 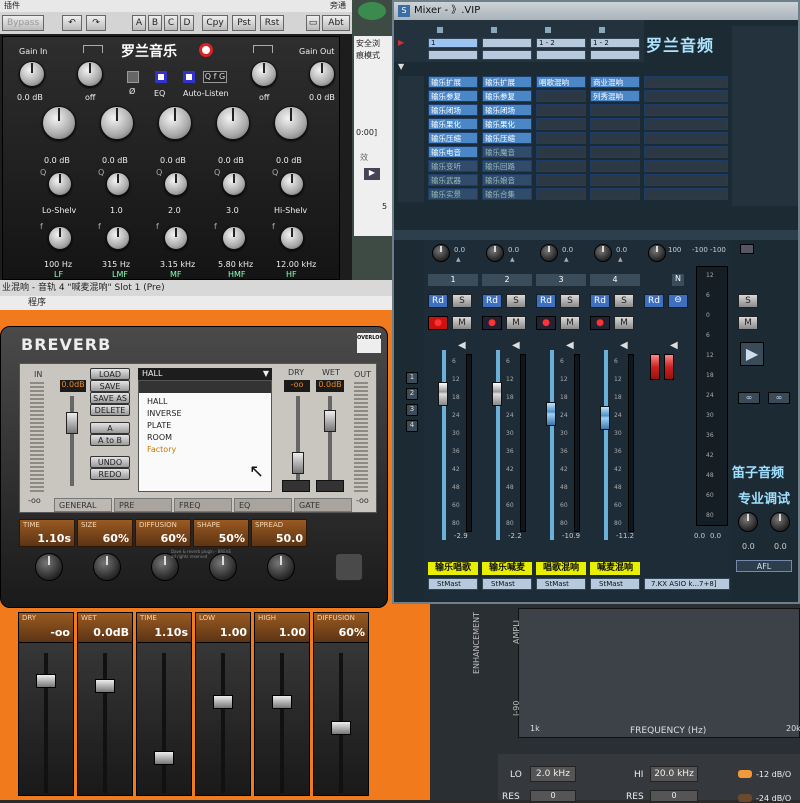 What do you see at coordinates (159, 425) in the screenshot?
I see `preset-list-item: PLATE` at bounding box center [159, 425].